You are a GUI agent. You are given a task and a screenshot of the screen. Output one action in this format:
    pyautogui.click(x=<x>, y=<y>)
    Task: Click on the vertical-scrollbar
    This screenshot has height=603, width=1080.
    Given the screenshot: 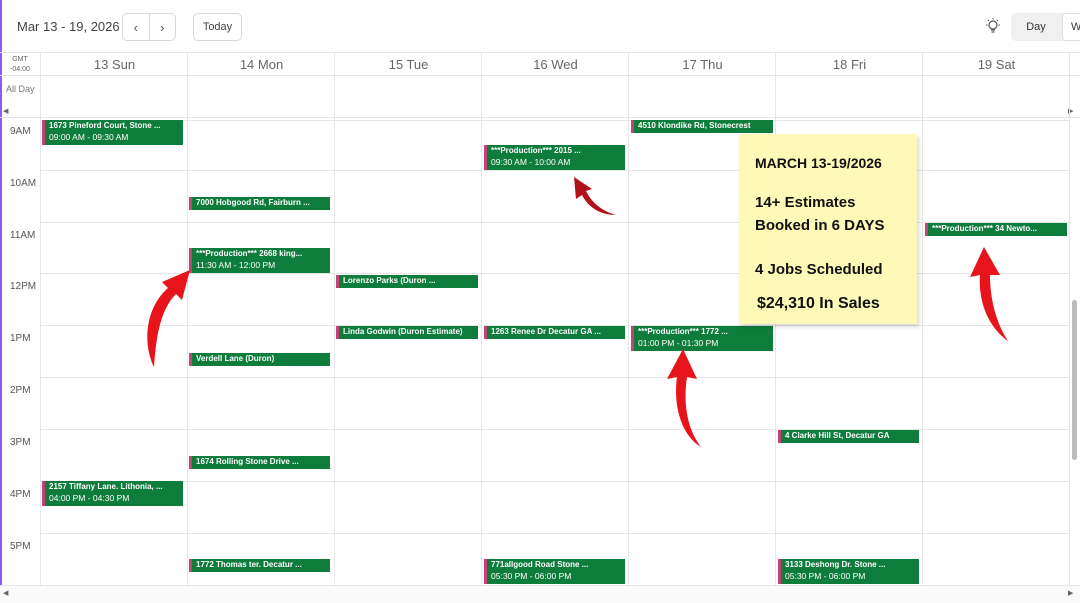 What is the action you would take?
    pyautogui.click(x=1074, y=351)
    